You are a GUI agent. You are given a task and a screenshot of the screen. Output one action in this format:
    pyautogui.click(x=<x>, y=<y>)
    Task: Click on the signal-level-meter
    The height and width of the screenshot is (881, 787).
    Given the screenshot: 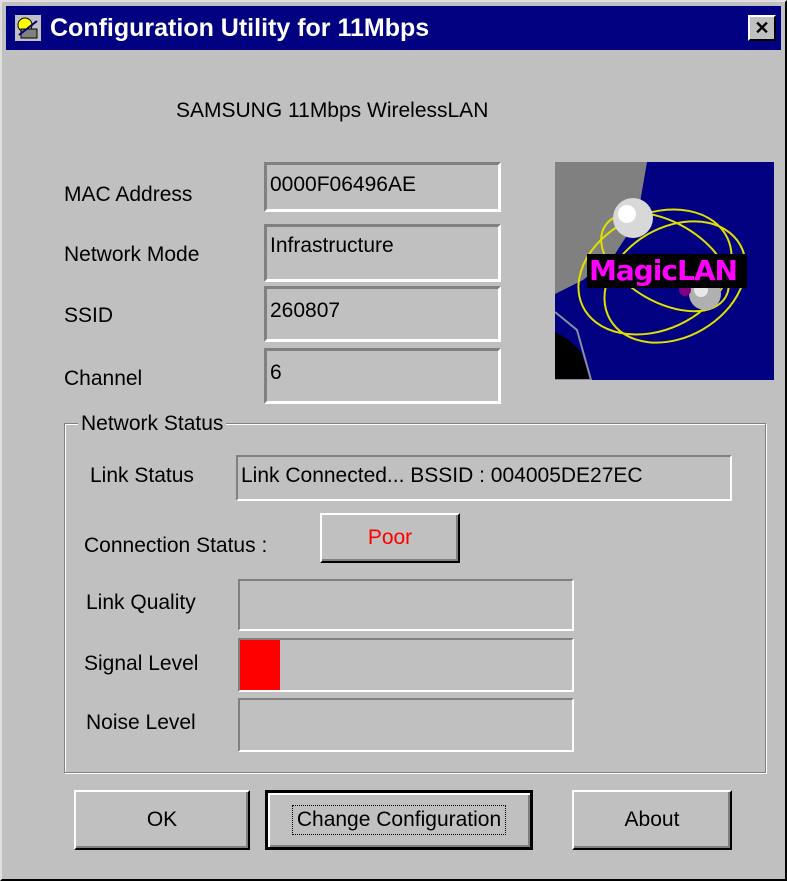 What is the action you would take?
    pyautogui.click(x=406, y=665)
    